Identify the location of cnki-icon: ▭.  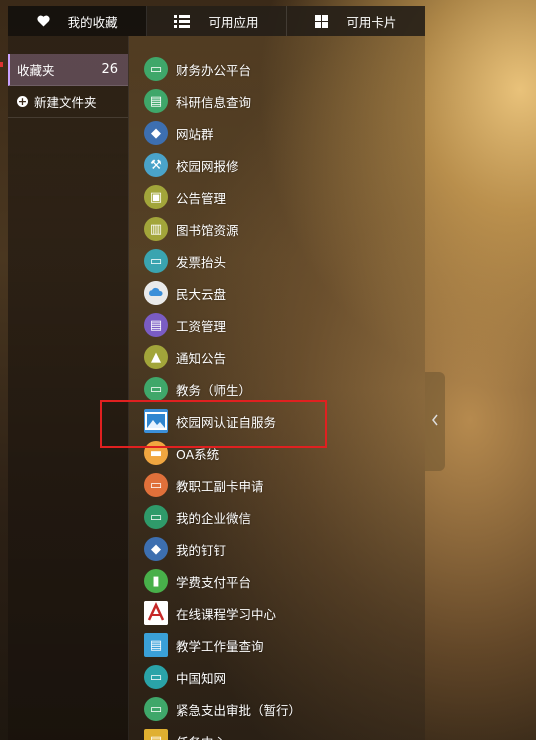
(156, 677).